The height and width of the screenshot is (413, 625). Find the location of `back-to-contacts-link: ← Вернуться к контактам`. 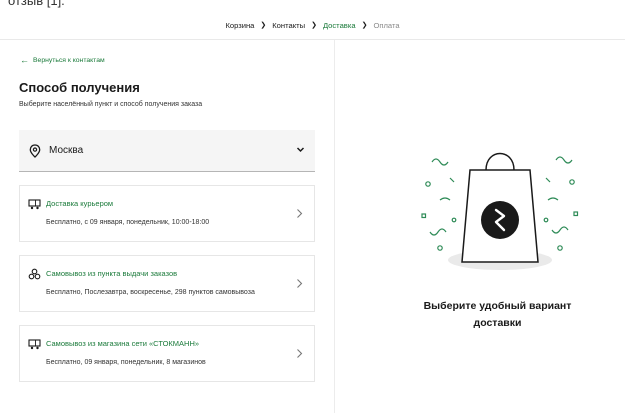

back-to-contacts-link: ← Вернуться к контактам is located at coordinates (62, 60).